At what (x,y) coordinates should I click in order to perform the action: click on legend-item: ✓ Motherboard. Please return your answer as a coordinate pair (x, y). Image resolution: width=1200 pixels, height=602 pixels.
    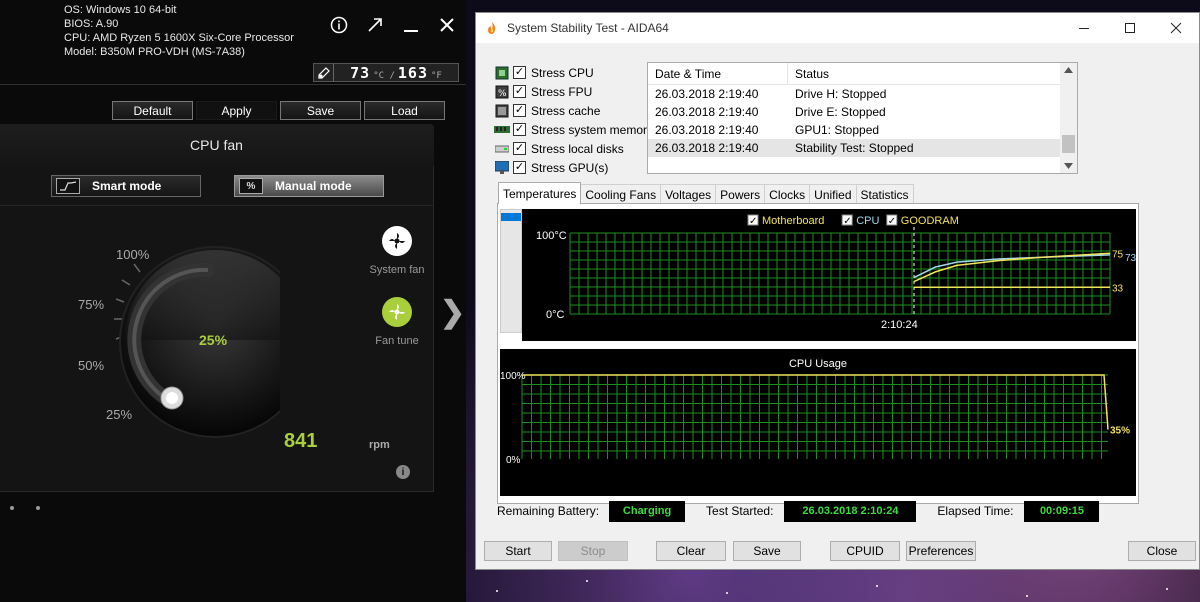
    Looking at the image, I should click on (785, 220).